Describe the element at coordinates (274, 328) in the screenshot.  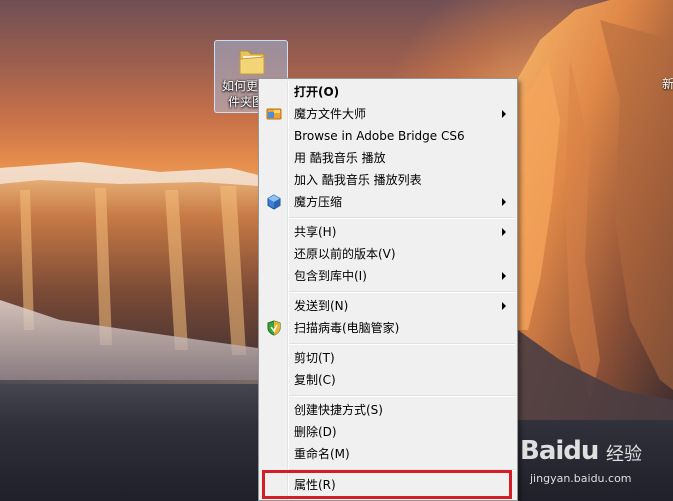
I see `tencent-pc-manager-shield-icon` at that location.